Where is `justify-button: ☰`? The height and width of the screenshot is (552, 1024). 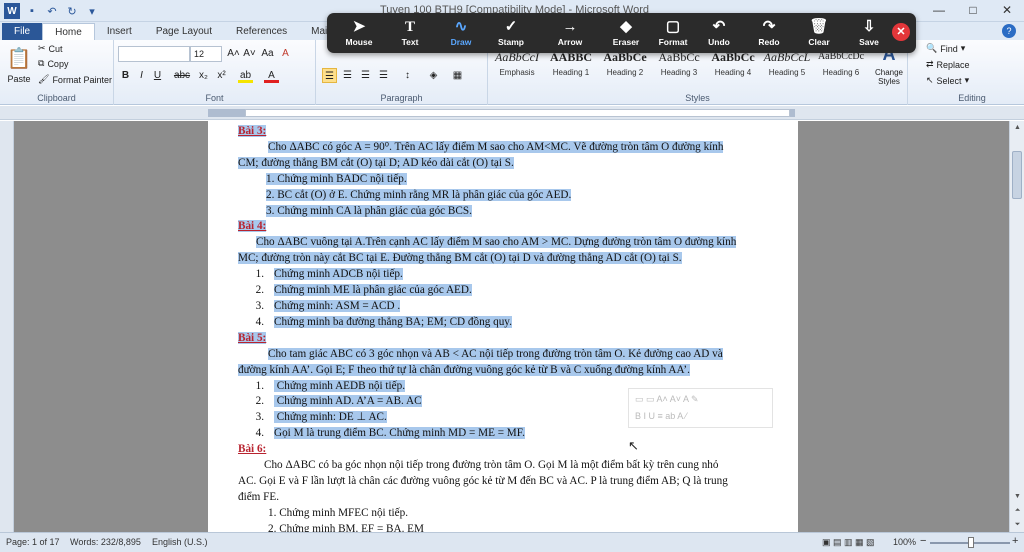 justify-button: ☰ is located at coordinates (383, 75).